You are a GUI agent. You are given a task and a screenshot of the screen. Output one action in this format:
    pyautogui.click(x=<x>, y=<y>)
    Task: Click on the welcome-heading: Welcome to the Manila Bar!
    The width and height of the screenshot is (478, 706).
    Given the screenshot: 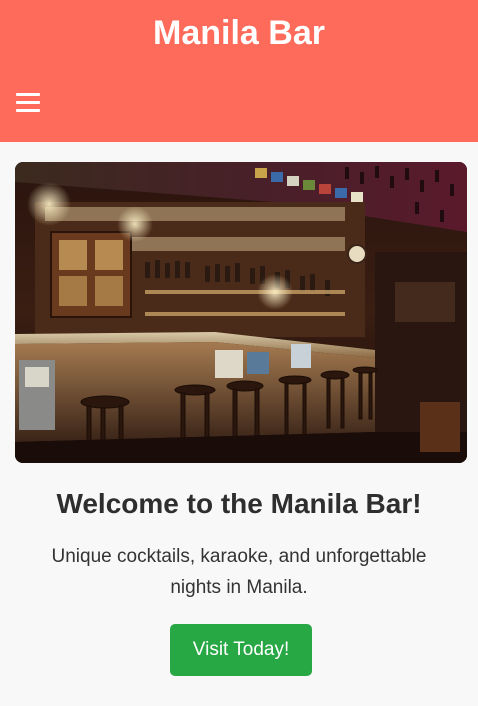 What is the action you would take?
    pyautogui.click(x=239, y=503)
    